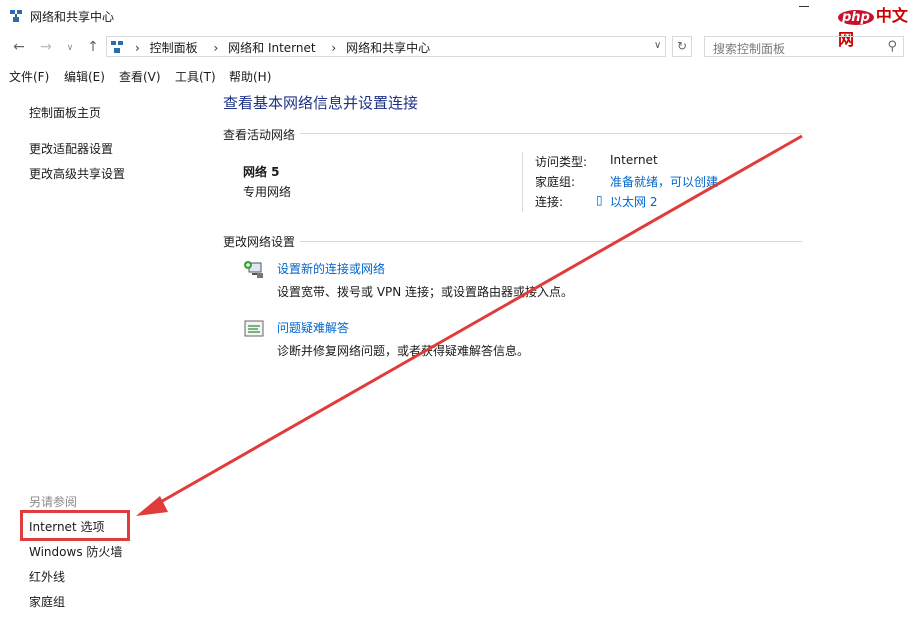  I want to click on menu-view: 查看(V), so click(140, 76).